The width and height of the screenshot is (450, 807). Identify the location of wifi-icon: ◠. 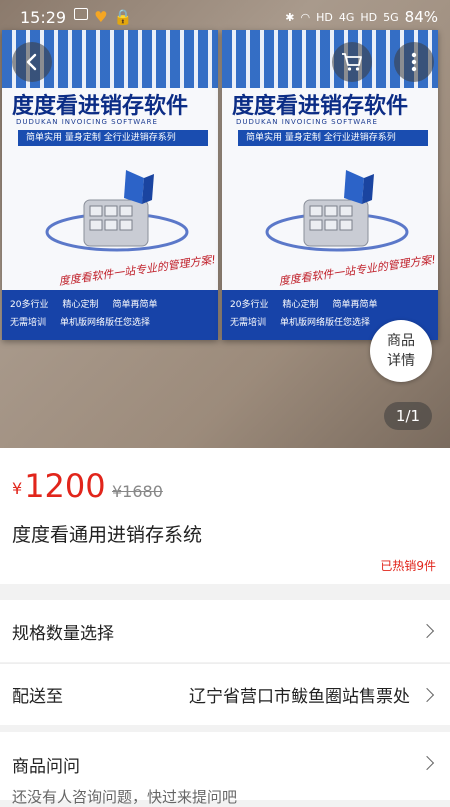
(305, 17).